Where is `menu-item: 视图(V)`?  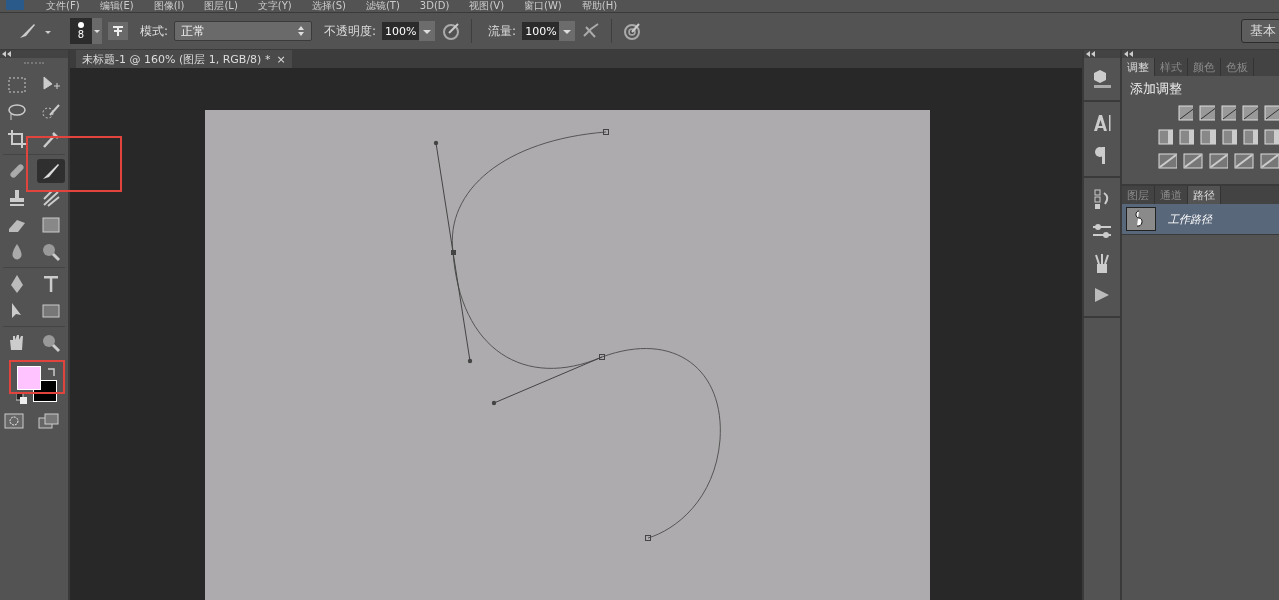
menu-item: 视图(V) is located at coordinates (487, 6).